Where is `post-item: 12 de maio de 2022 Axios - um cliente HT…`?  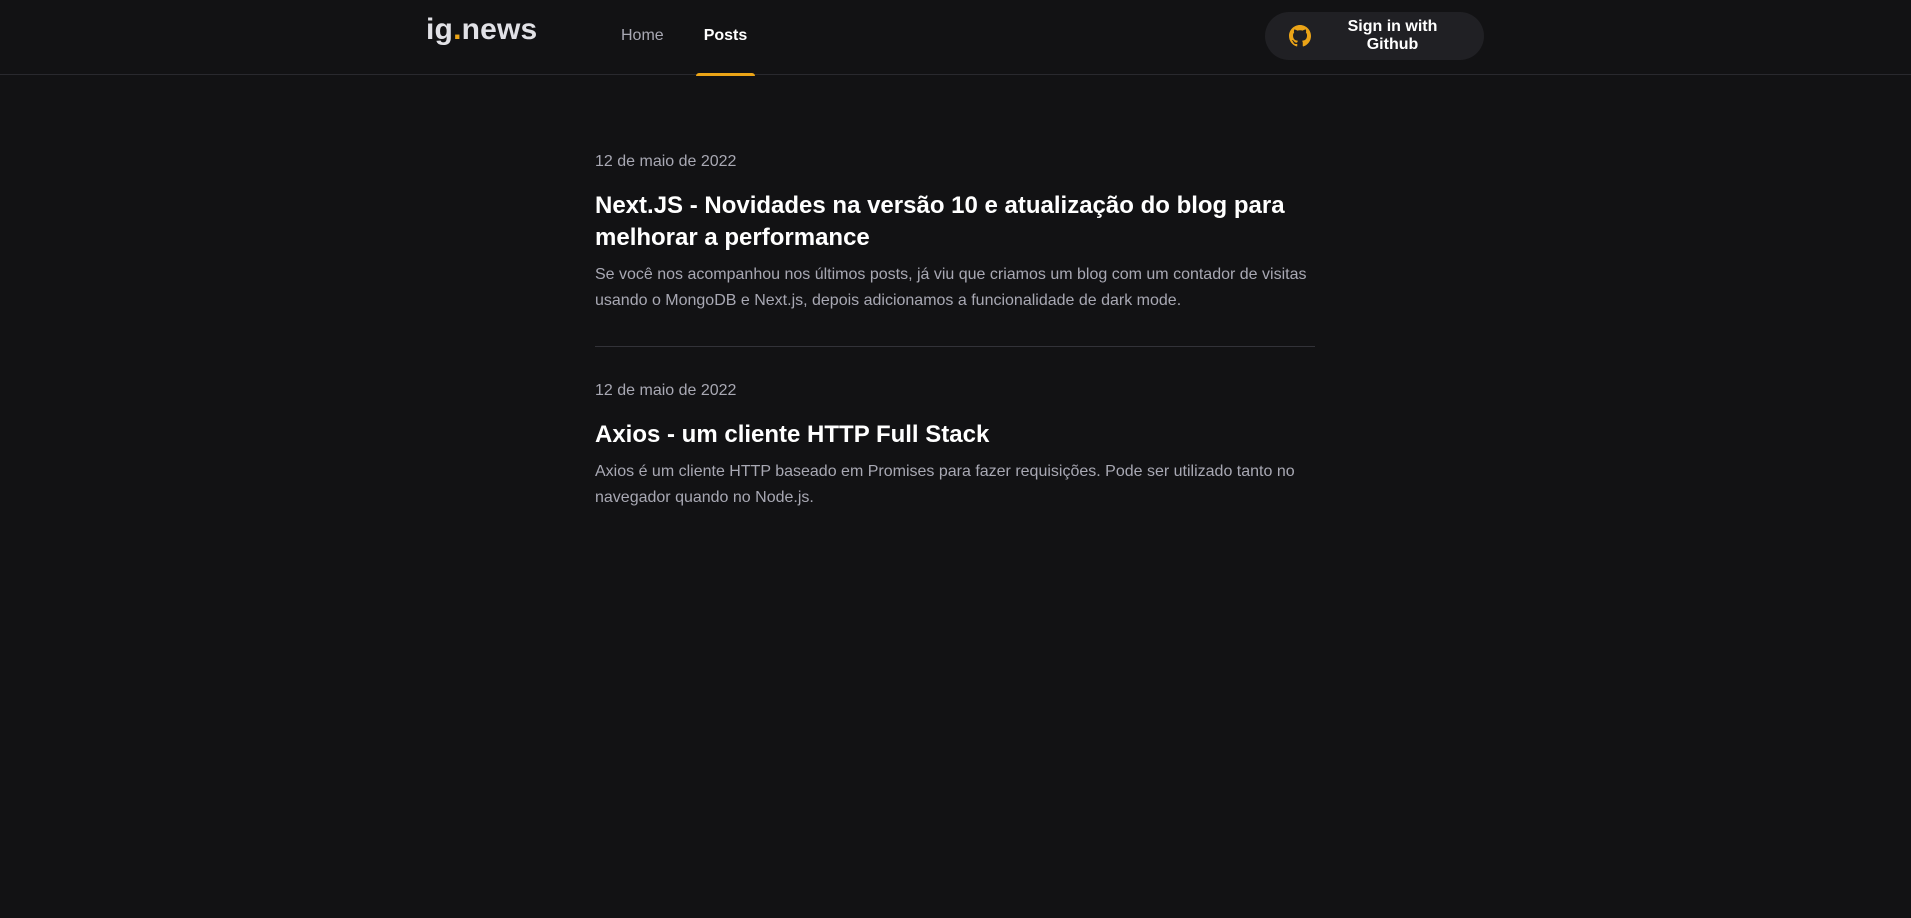 post-item: 12 de maio de 2022 Axios - um cliente HT… is located at coordinates (955, 445).